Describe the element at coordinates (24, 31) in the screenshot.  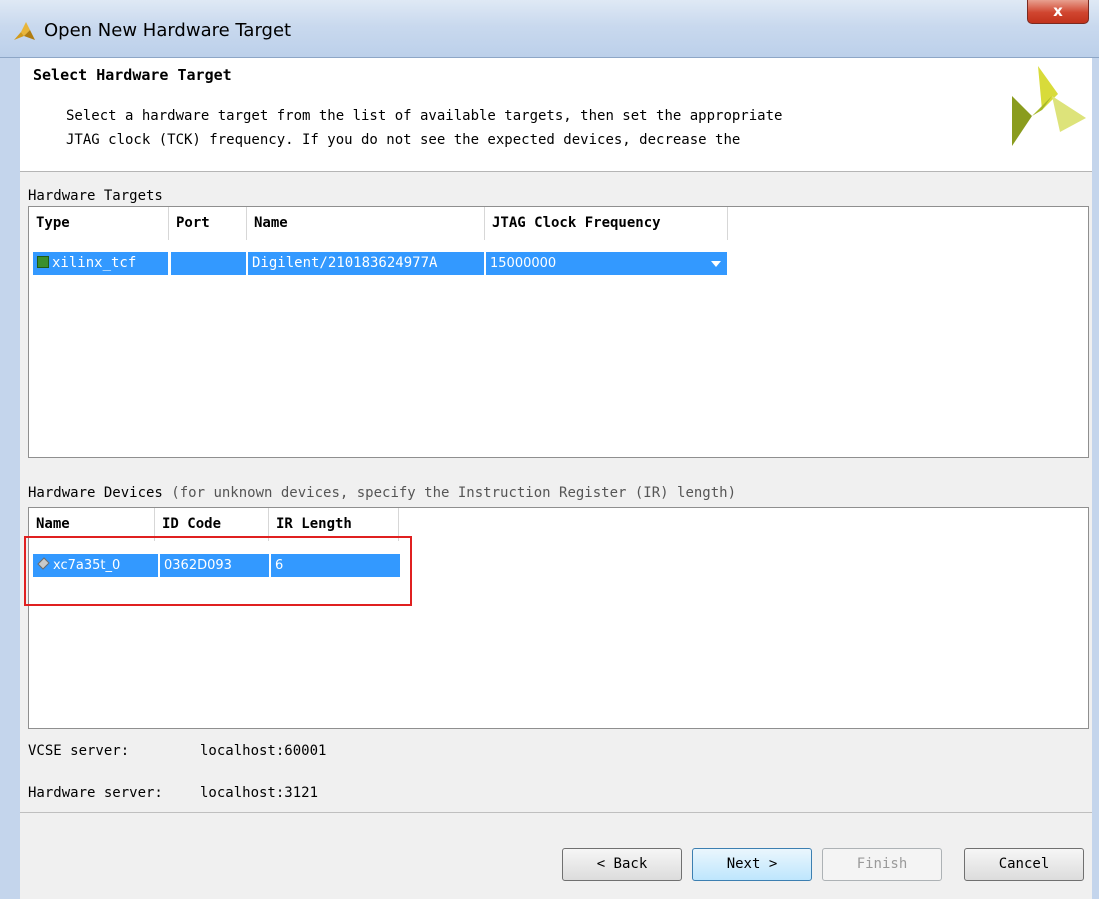
I see `vivado-app-icon` at that location.